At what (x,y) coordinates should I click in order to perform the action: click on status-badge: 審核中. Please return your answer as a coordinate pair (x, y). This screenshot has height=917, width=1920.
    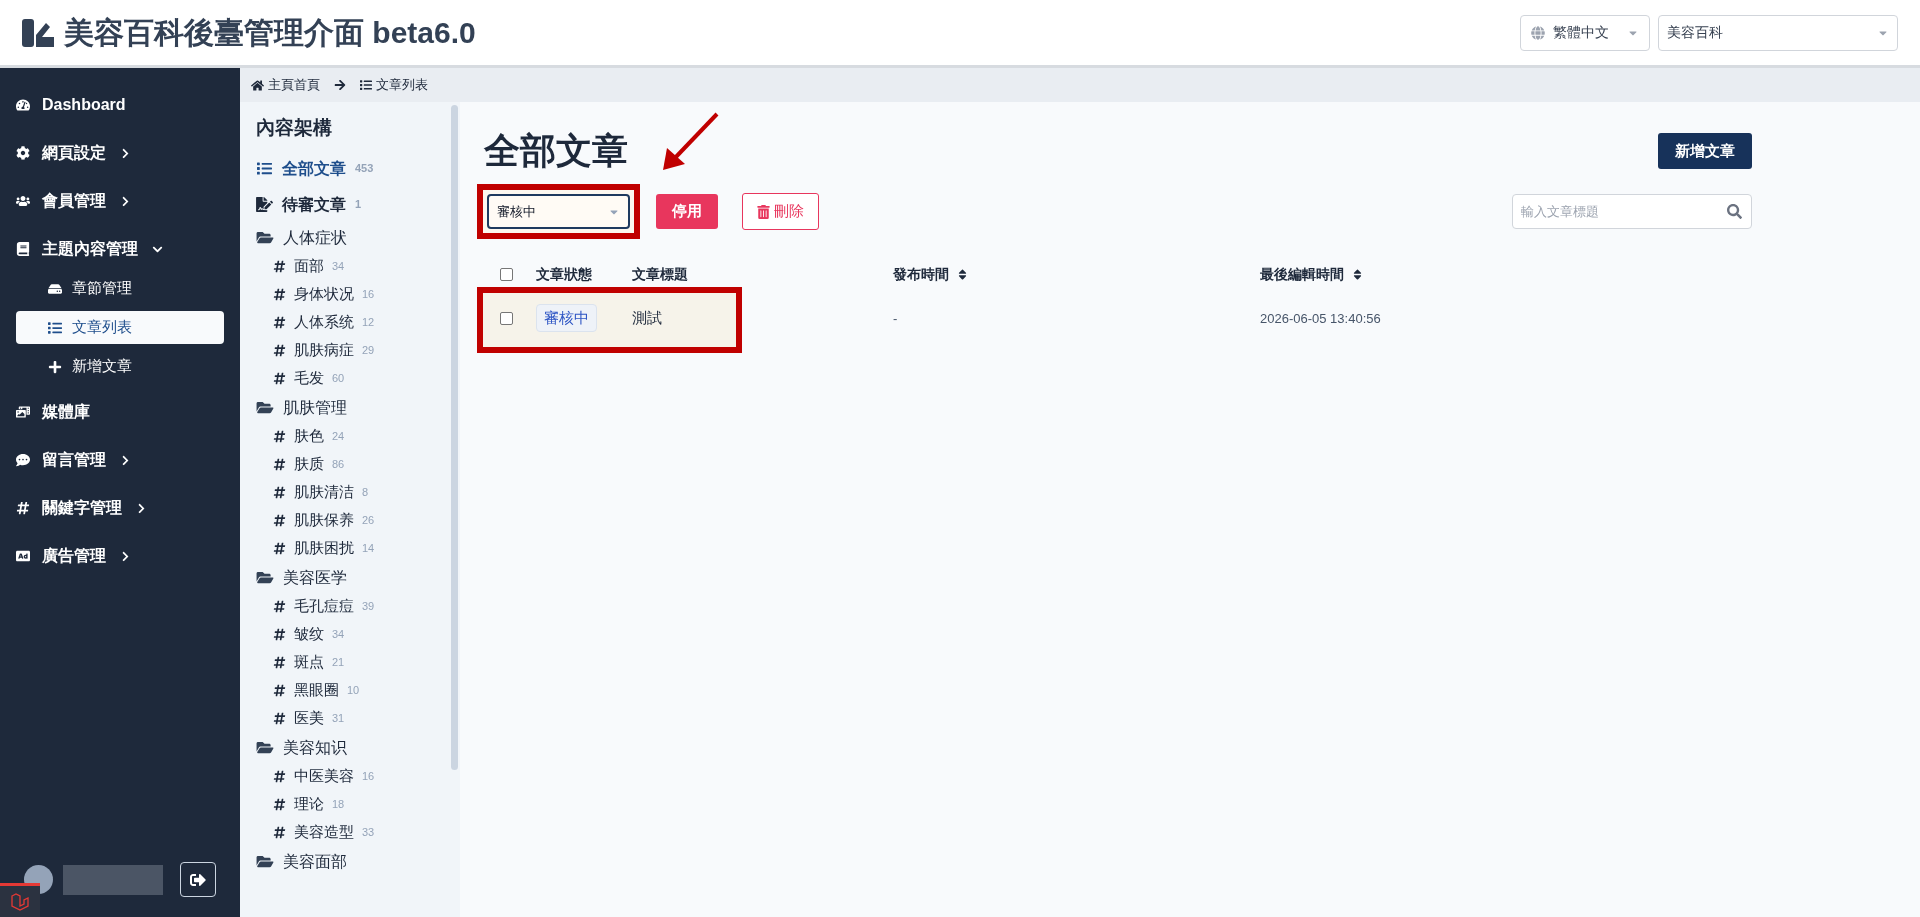
    Looking at the image, I should click on (566, 318).